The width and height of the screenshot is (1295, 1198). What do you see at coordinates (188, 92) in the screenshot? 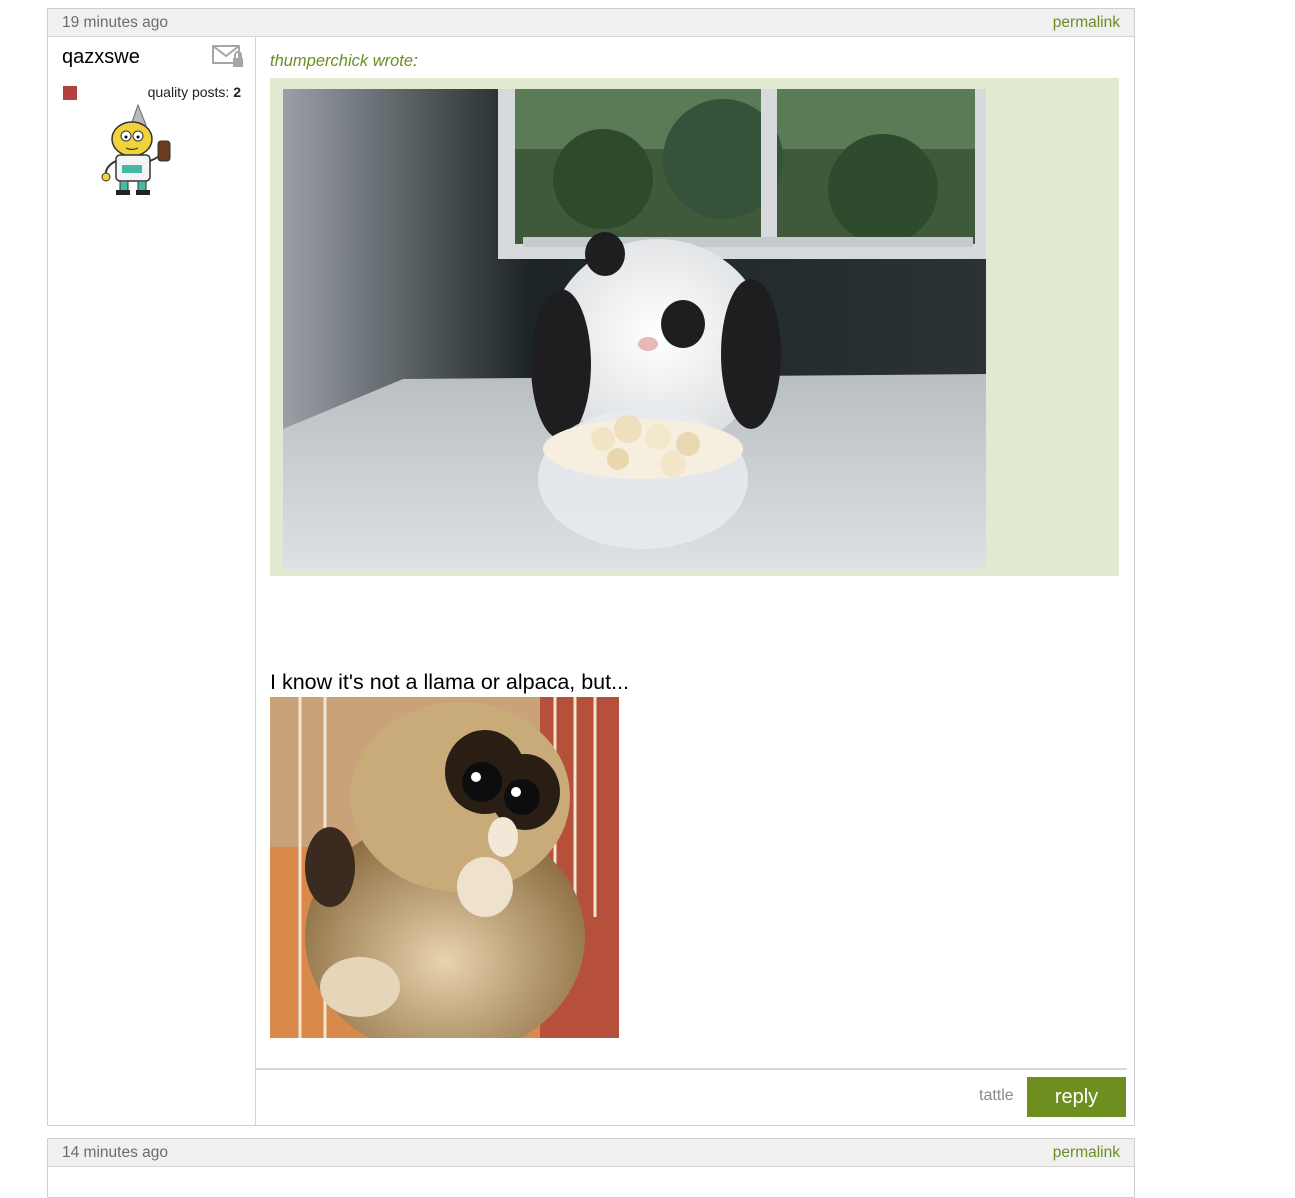
I see `quality-posts-label: quality posts:` at bounding box center [188, 92].